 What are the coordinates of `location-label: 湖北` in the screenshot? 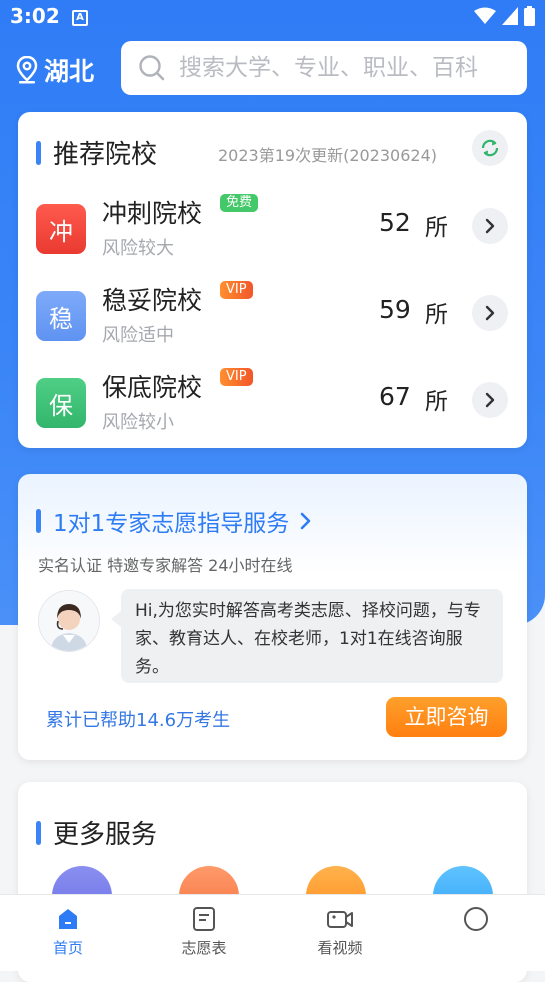 It's located at (69, 71).